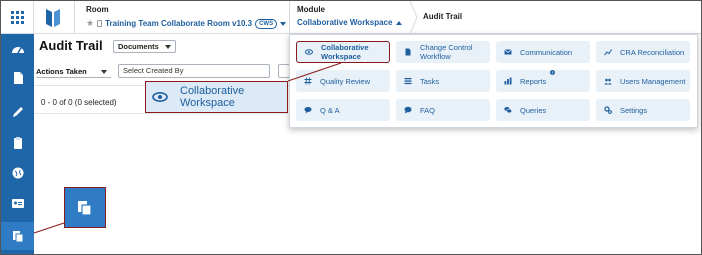 This screenshot has width=702, height=255. I want to click on module-tile-communication: Communication, so click(543, 52).